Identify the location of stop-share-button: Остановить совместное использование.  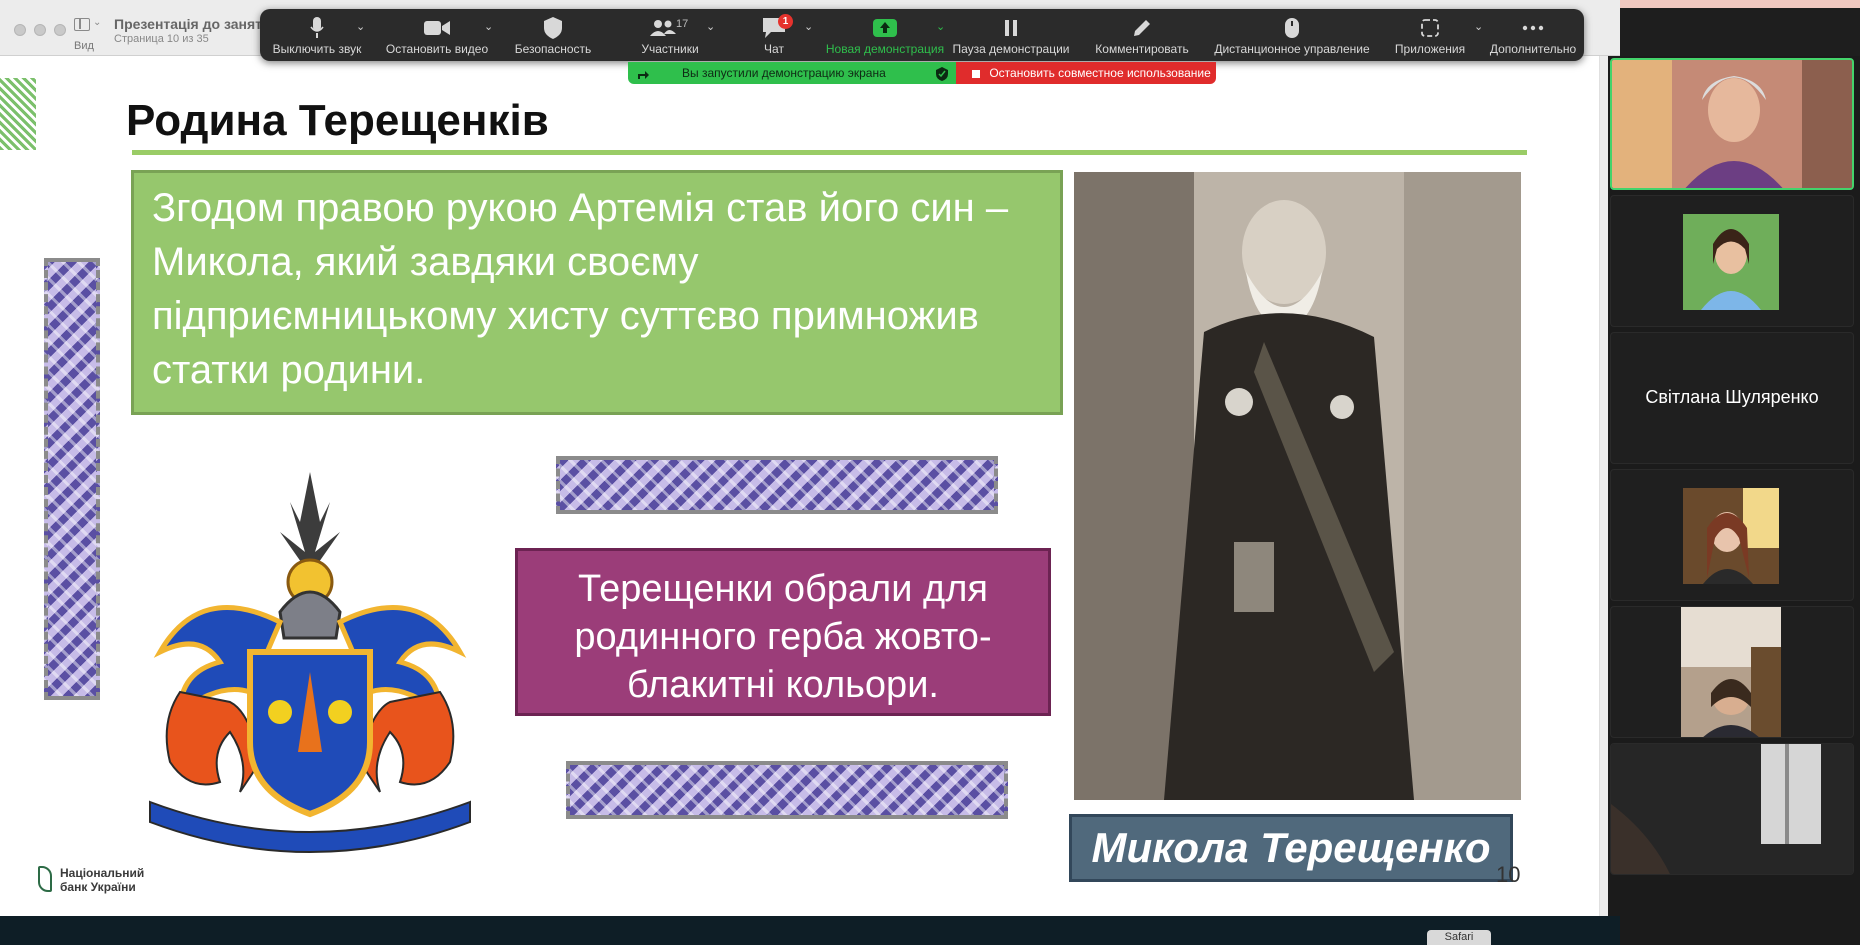
(1086, 73).